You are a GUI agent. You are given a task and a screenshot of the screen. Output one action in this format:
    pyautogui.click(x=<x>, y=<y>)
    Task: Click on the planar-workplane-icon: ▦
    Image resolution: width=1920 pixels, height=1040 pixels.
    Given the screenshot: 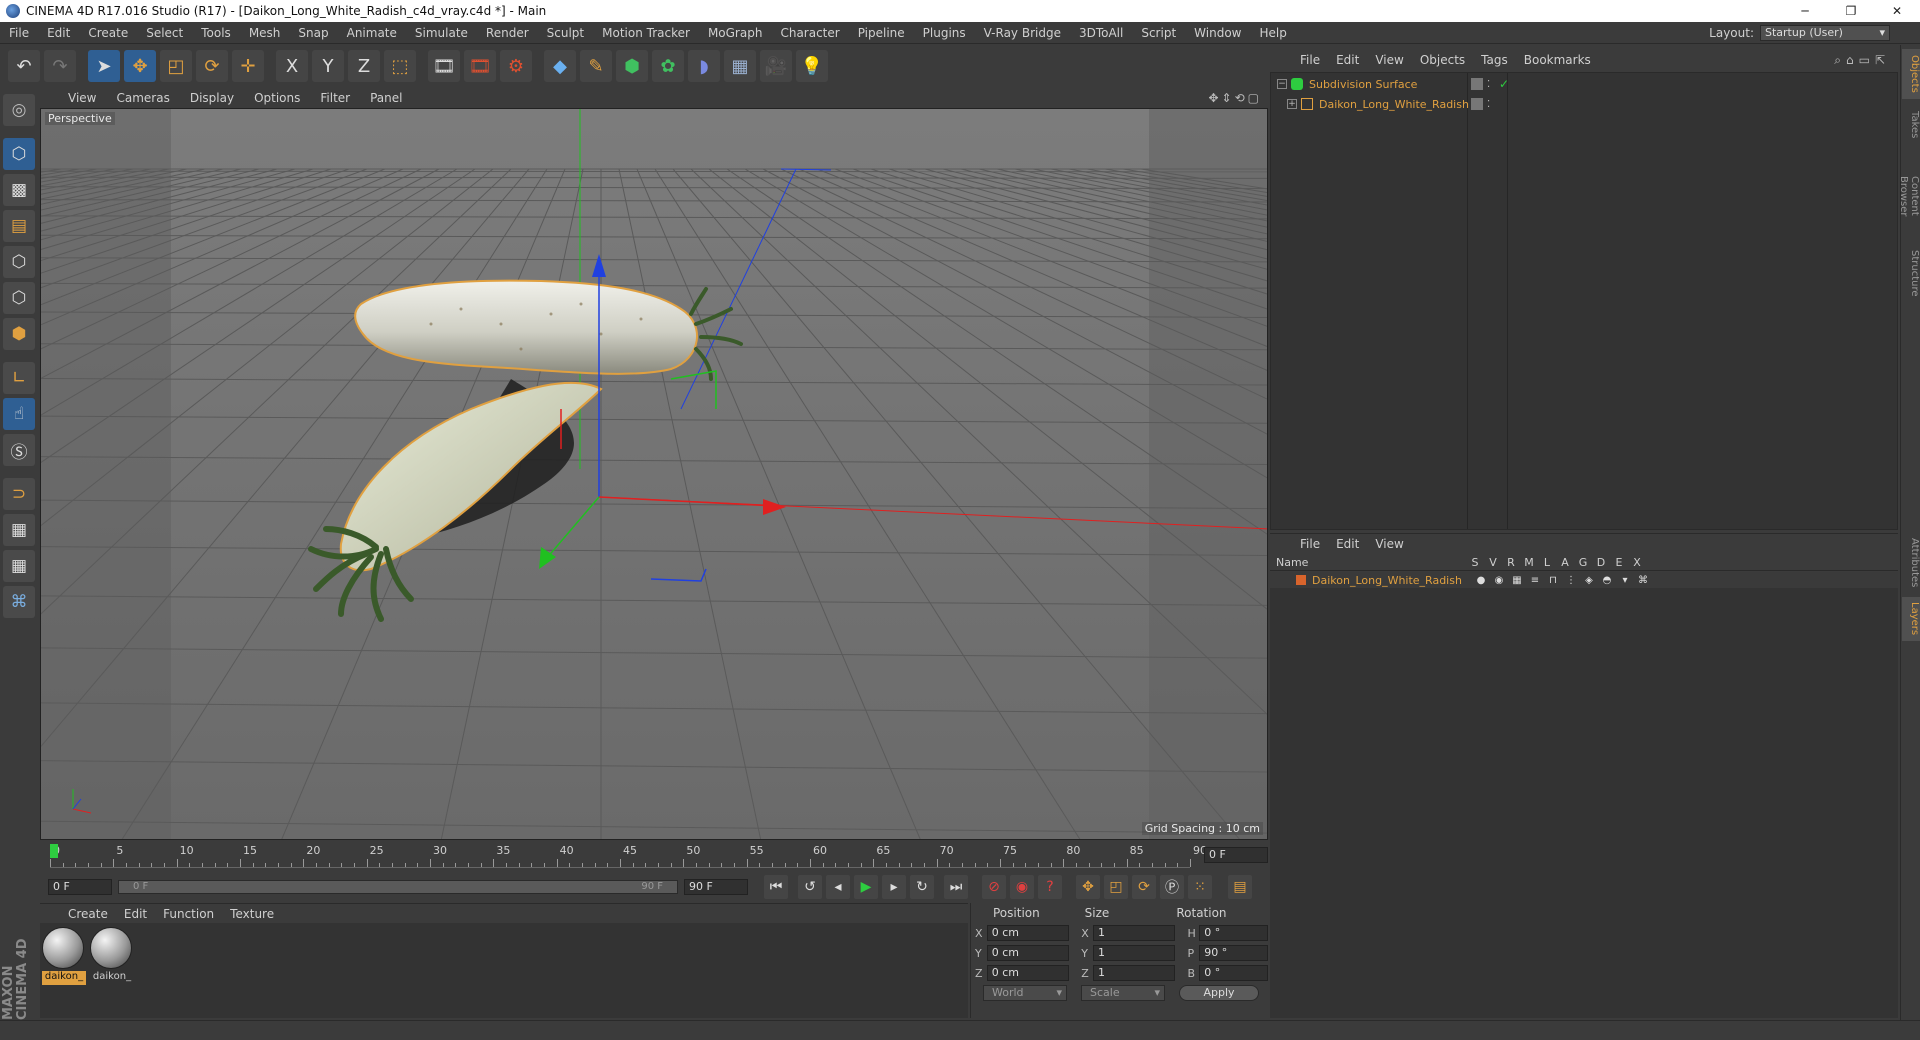 What is the action you would take?
    pyautogui.click(x=19, y=566)
    